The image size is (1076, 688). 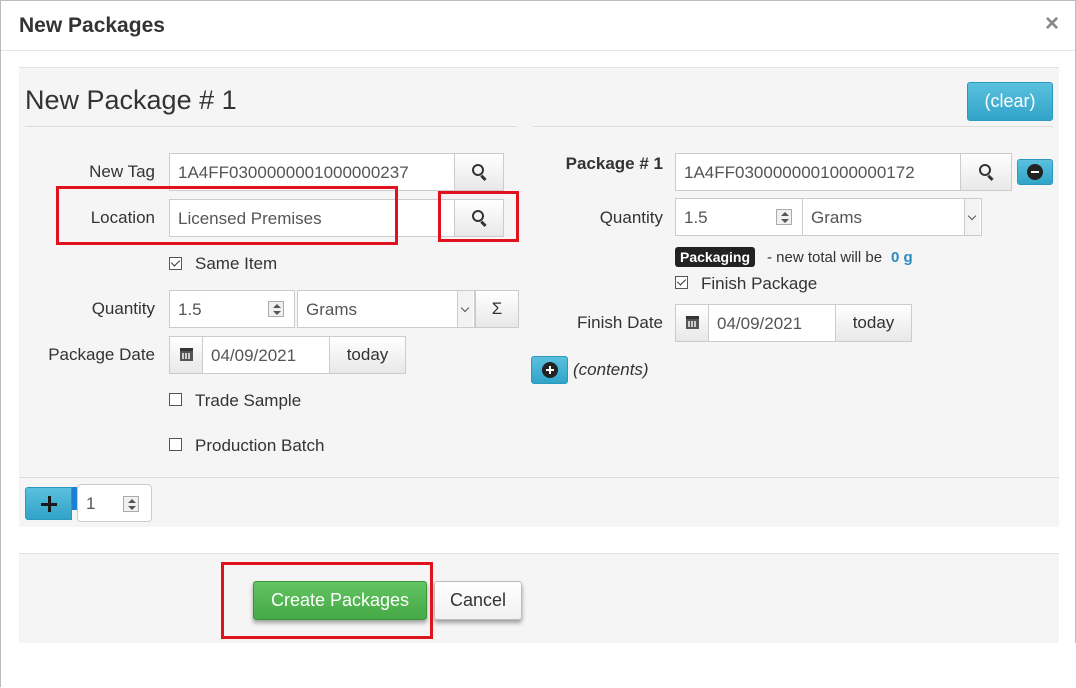 I want to click on new-total-text: - new total will be, so click(x=825, y=257).